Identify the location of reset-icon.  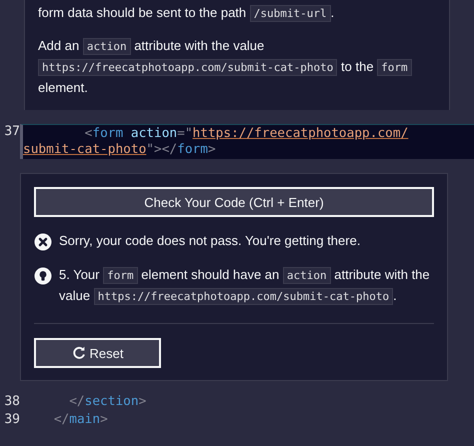
(79, 353).